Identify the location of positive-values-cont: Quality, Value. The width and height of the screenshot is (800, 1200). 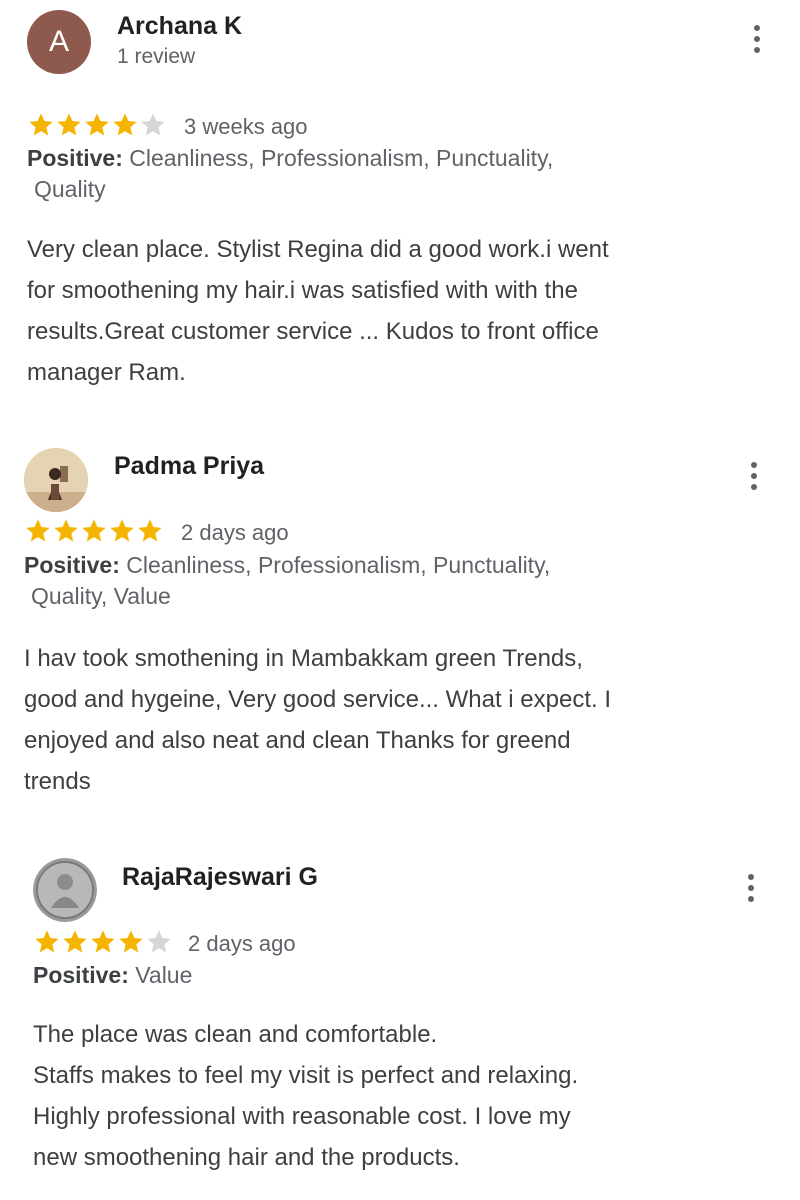
(101, 596).